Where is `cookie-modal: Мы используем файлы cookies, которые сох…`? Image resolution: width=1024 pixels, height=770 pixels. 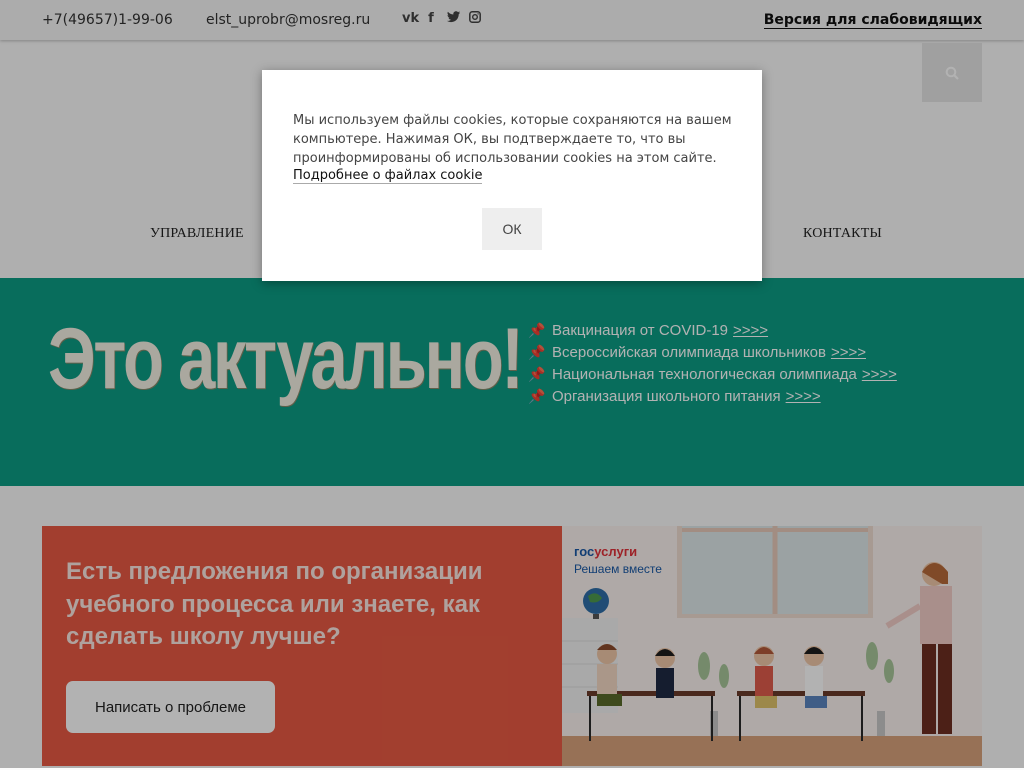 cookie-modal: Мы используем файлы cookies, которые сох… is located at coordinates (512, 175).